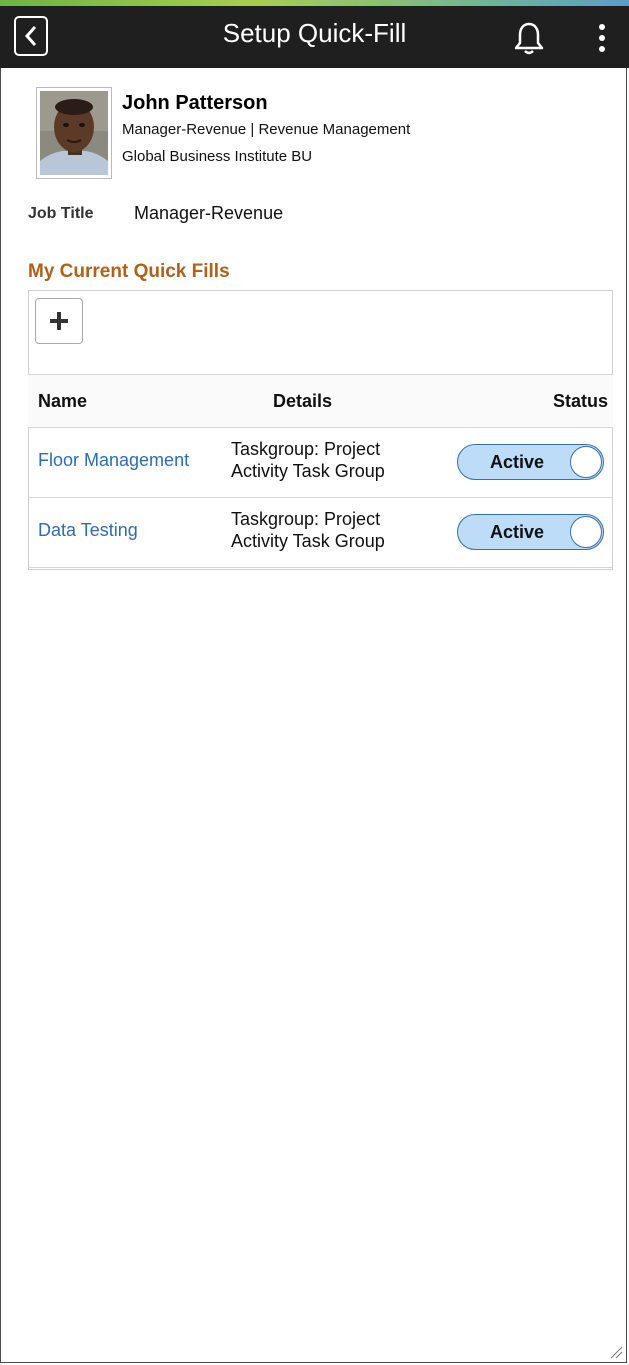 Image resolution: width=629 pixels, height=1365 pixels. I want to click on column-header-status: Status, so click(581, 401).